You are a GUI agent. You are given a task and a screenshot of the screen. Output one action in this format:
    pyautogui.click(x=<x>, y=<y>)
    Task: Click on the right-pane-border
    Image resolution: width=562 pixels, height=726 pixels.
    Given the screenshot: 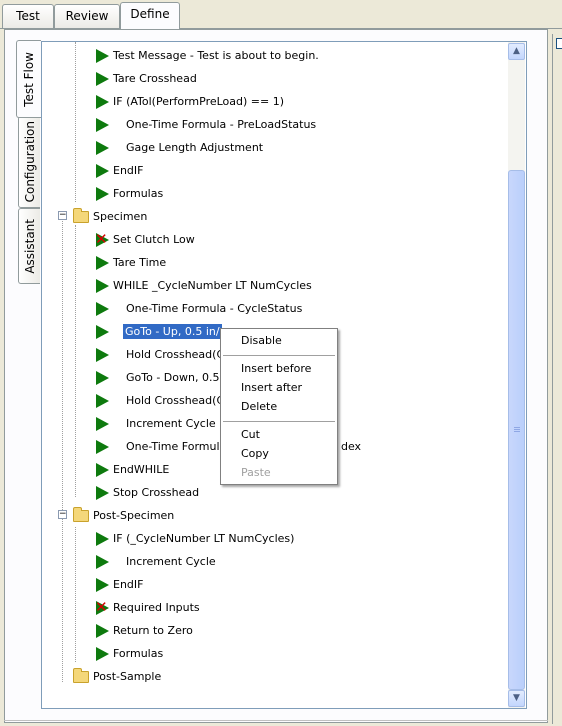 What is the action you would take?
    pyautogui.click(x=552, y=379)
    